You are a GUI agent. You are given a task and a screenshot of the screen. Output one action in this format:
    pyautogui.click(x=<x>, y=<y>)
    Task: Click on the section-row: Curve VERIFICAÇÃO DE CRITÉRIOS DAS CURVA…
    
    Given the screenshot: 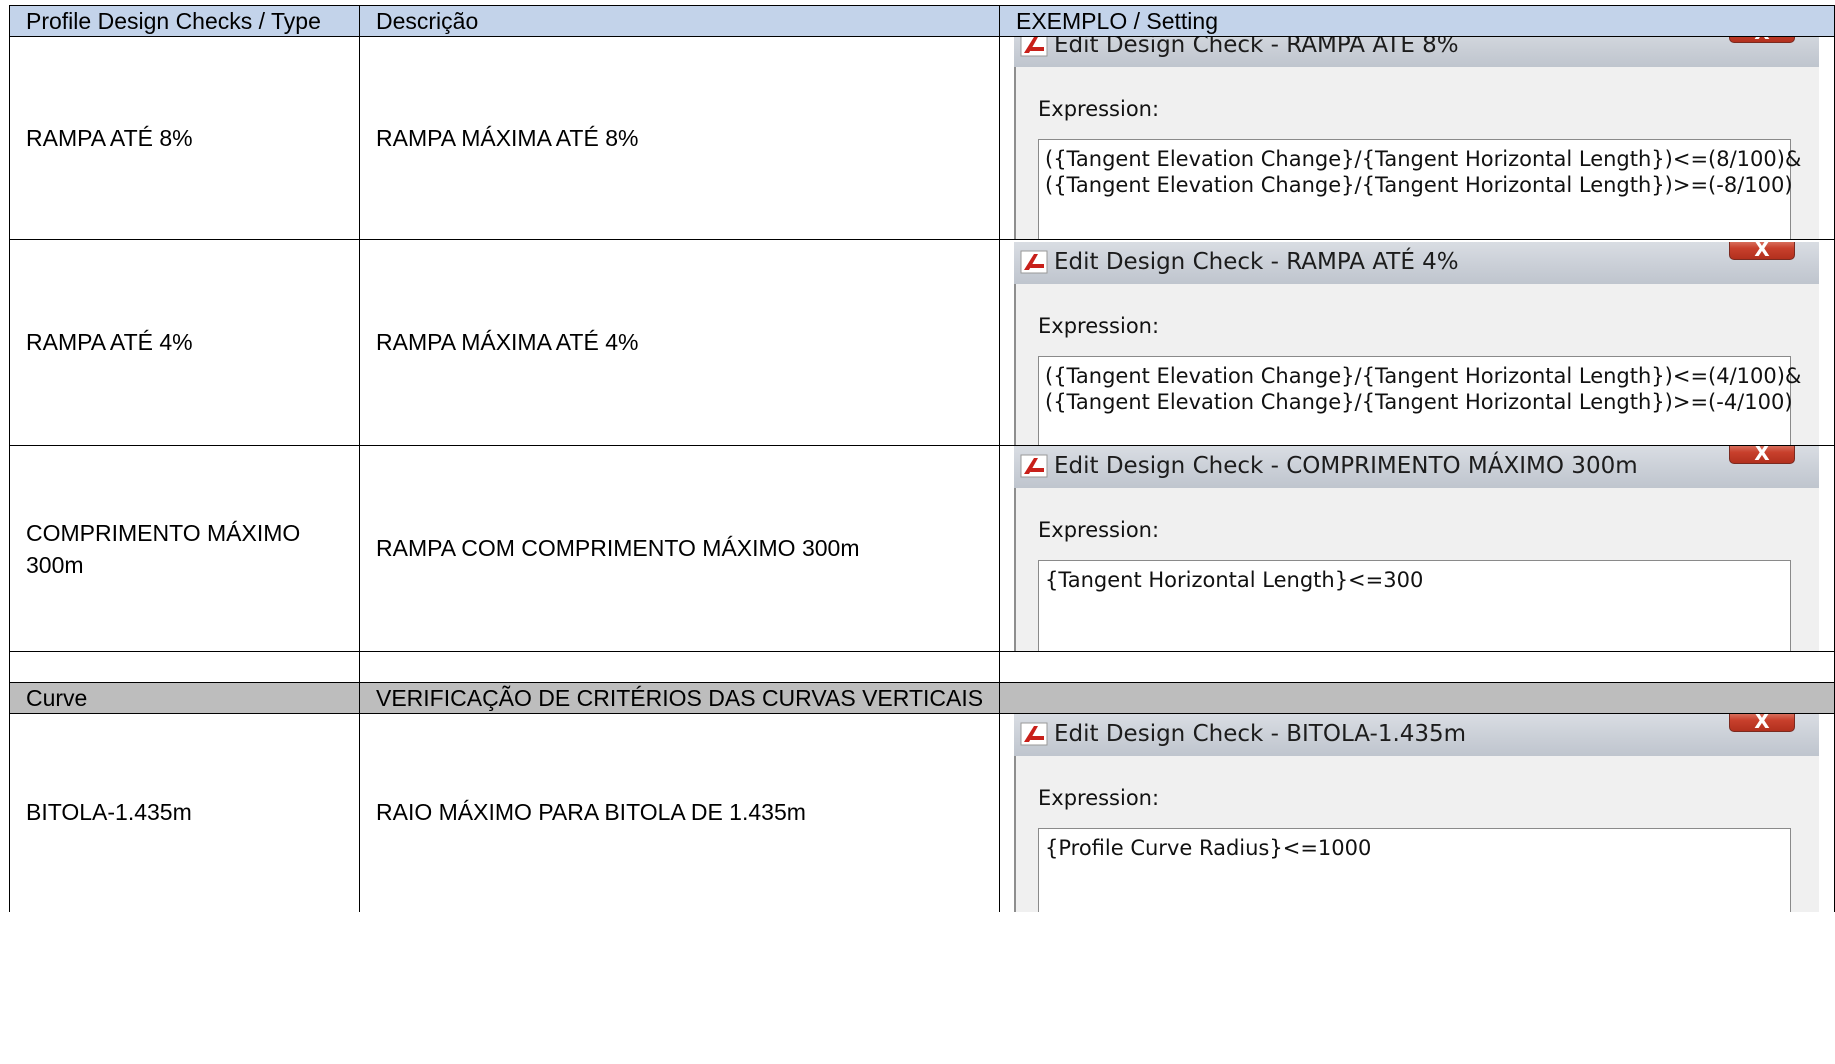 What is the action you would take?
    pyautogui.click(x=922, y=698)
    